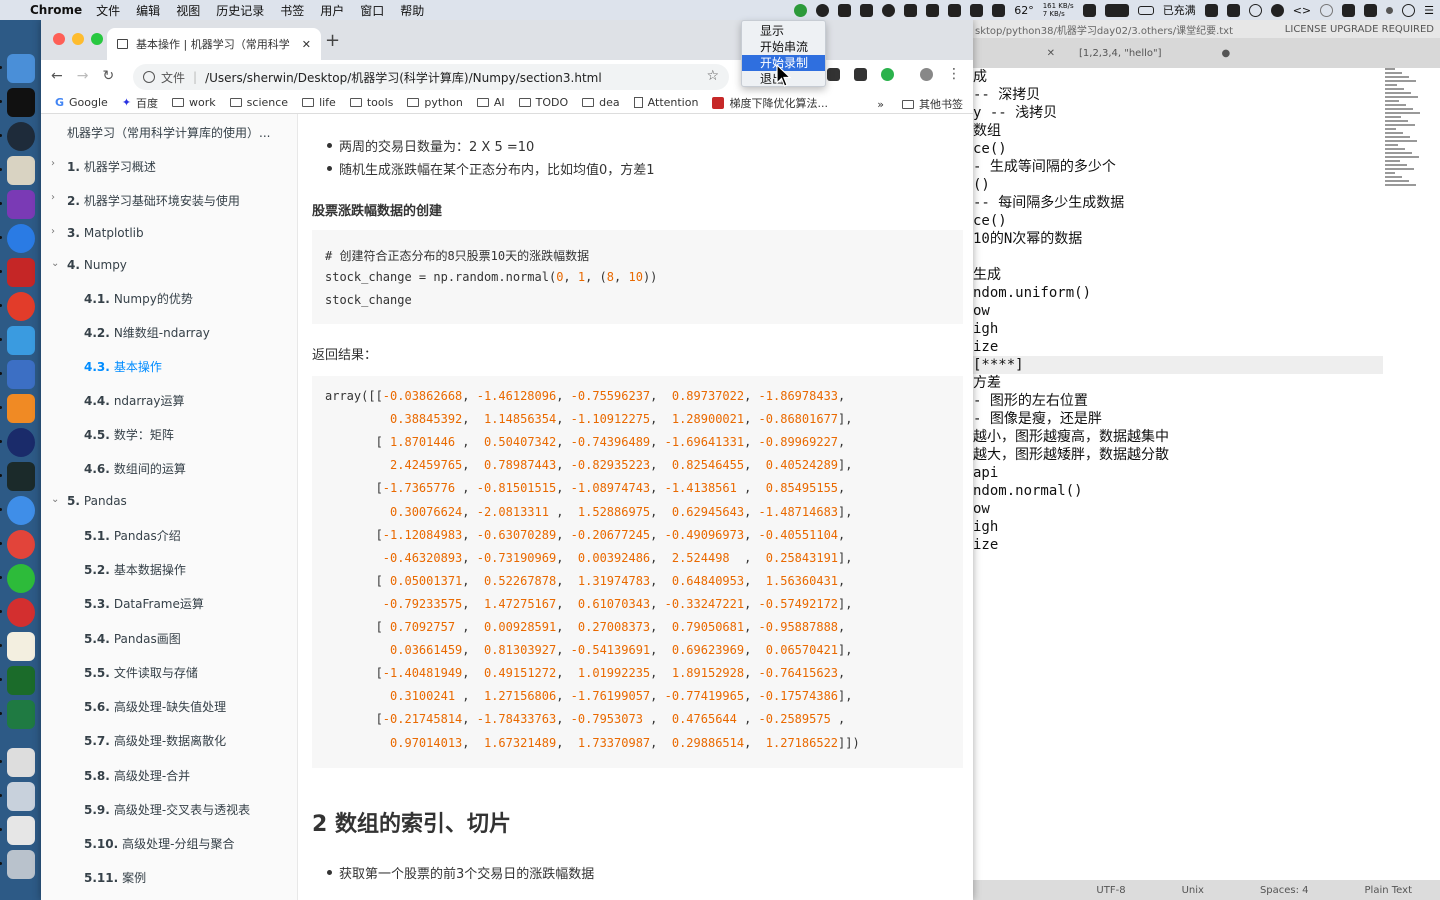  Describe the element at coordinates (17, 796) in the screenshot. I see `screenshot-icon` at that location.